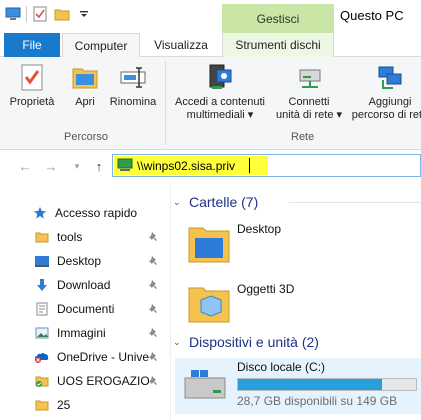 The height and width of the screenshot is (420, 421). Describe the element at coordinates (32, 102) in the screenshot. I see `properties-label: Proprietà` at that location.